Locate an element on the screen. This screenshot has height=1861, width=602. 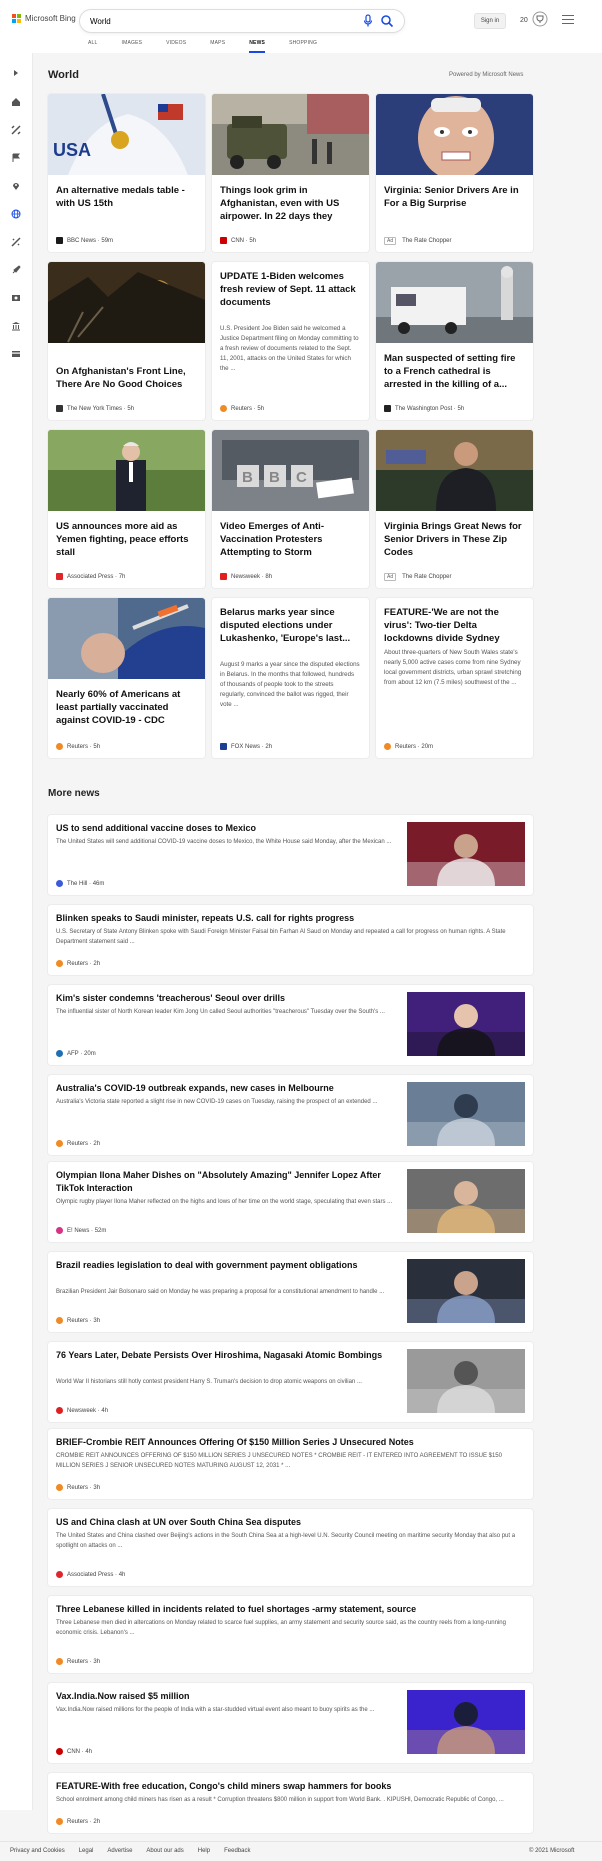
science-icon is located at coordinates (16, 242).